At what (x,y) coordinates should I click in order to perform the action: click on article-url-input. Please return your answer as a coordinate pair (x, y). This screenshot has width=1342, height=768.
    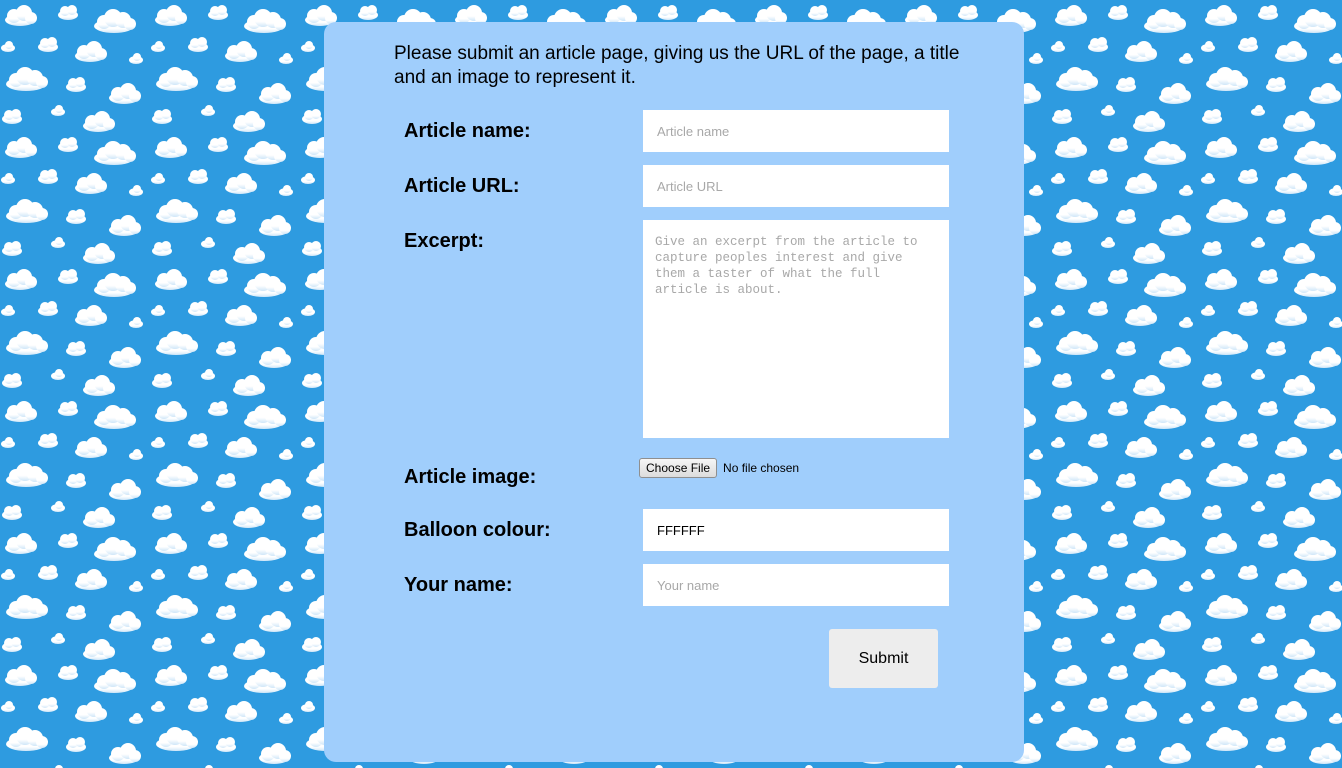
    Looking at the image, I should click on (796, 186).